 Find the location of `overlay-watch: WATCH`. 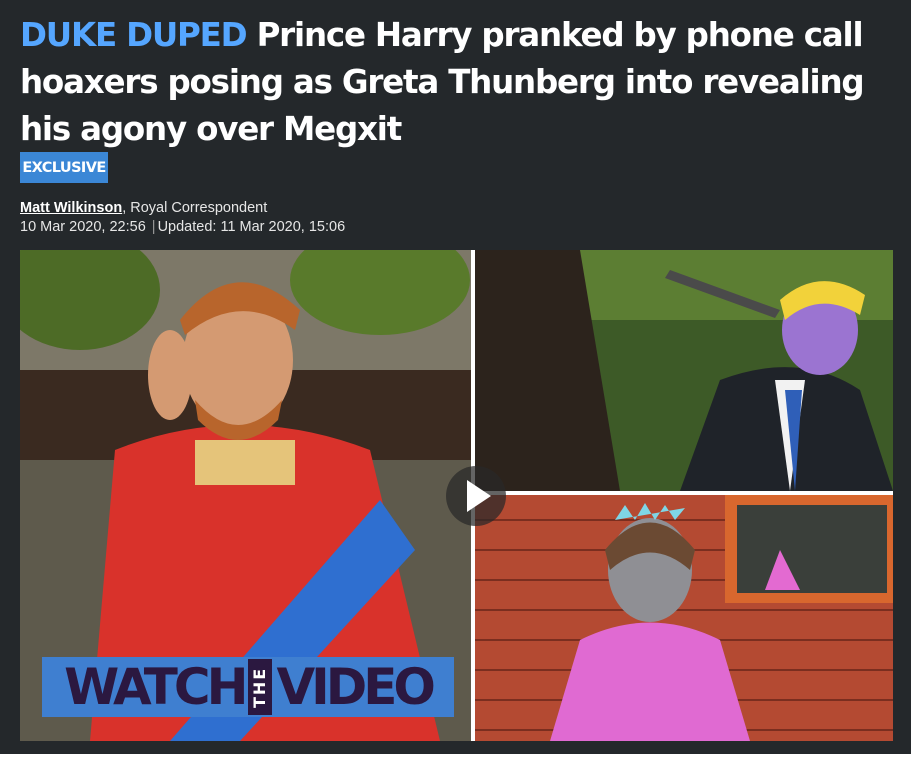

overlay-watch: WATCH is located at coordinates (156, 687).